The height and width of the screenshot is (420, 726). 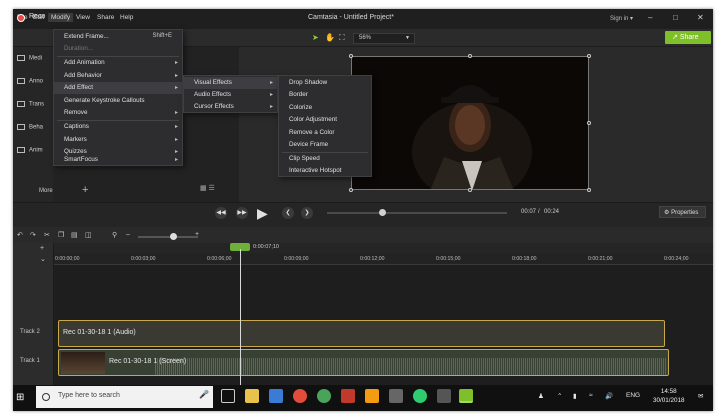 What do you see at coordinates (372, 396) in the screenshot?
I see `vlc-icon` at bounding box center [372, 396].